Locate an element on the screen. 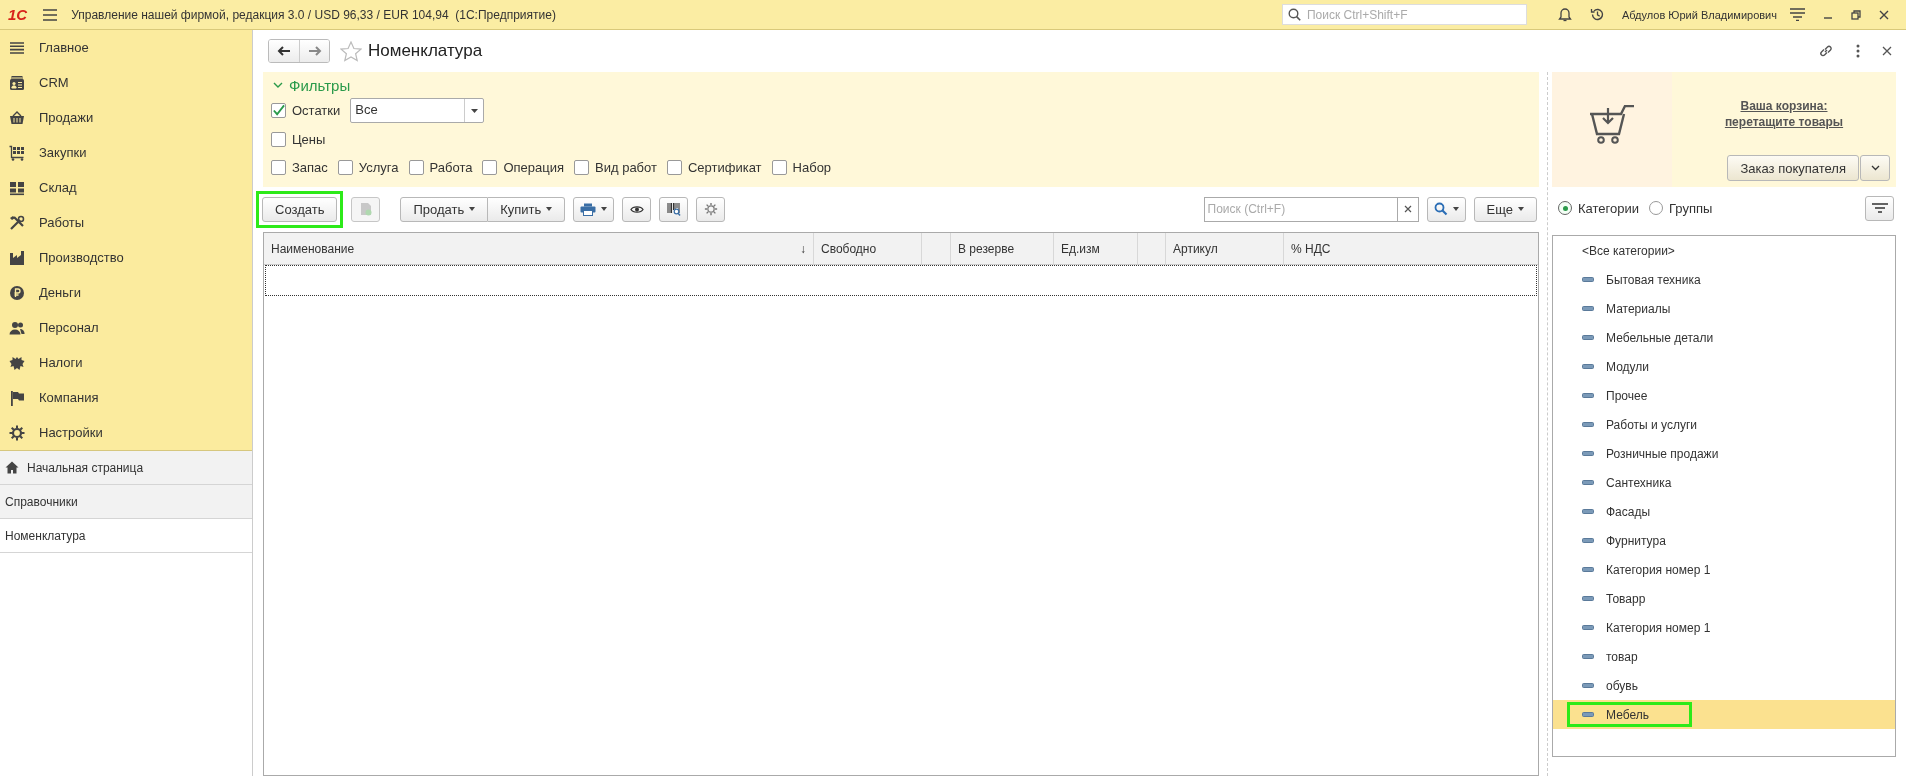 The width and height of the screenshot is (1906, 776). section-item: Работы is located at coordinates (126, 222).